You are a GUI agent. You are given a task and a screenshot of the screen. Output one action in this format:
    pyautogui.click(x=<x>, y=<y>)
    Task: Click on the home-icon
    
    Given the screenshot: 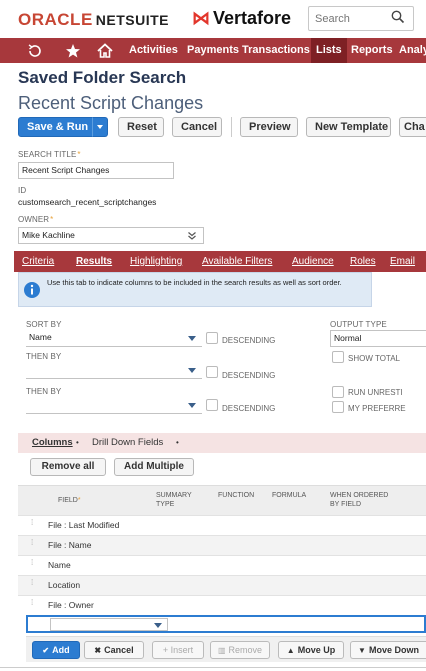 What is the action you would take?
    pyautogui.click(x=105, y=51)
    